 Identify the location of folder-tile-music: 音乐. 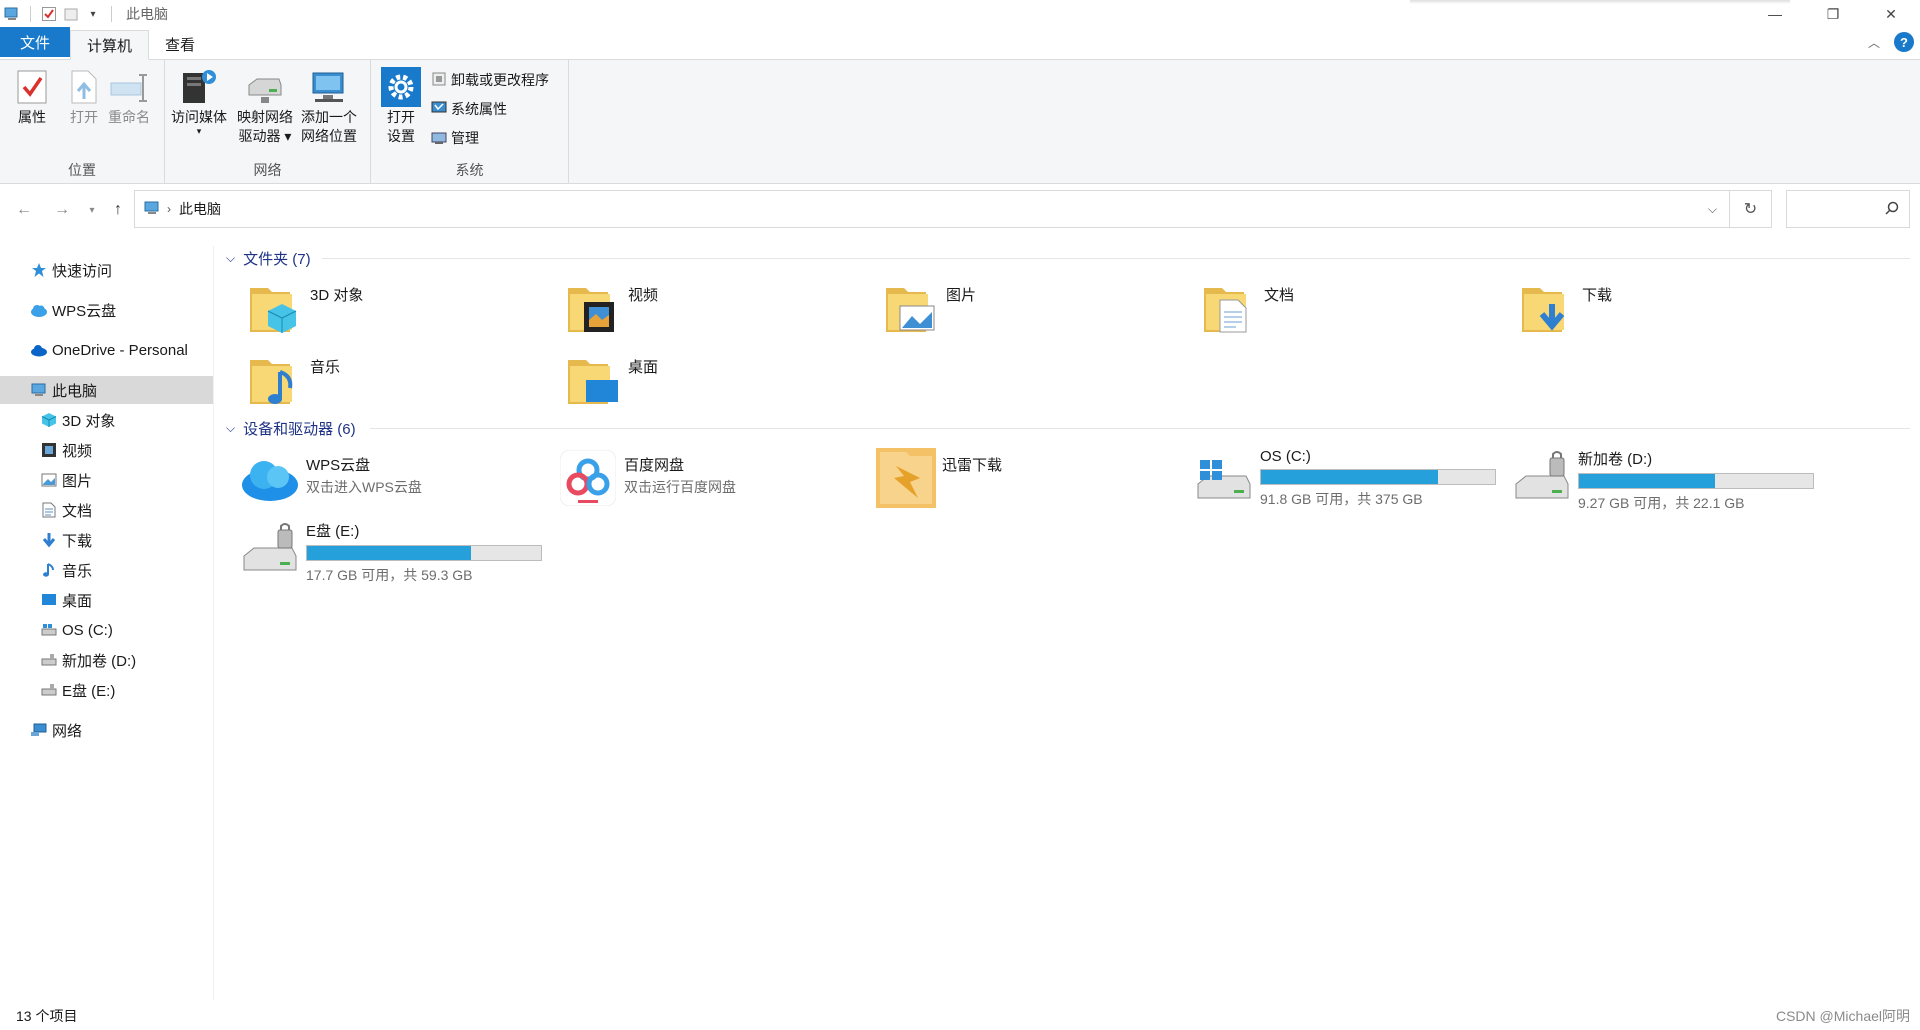
(292, 380).